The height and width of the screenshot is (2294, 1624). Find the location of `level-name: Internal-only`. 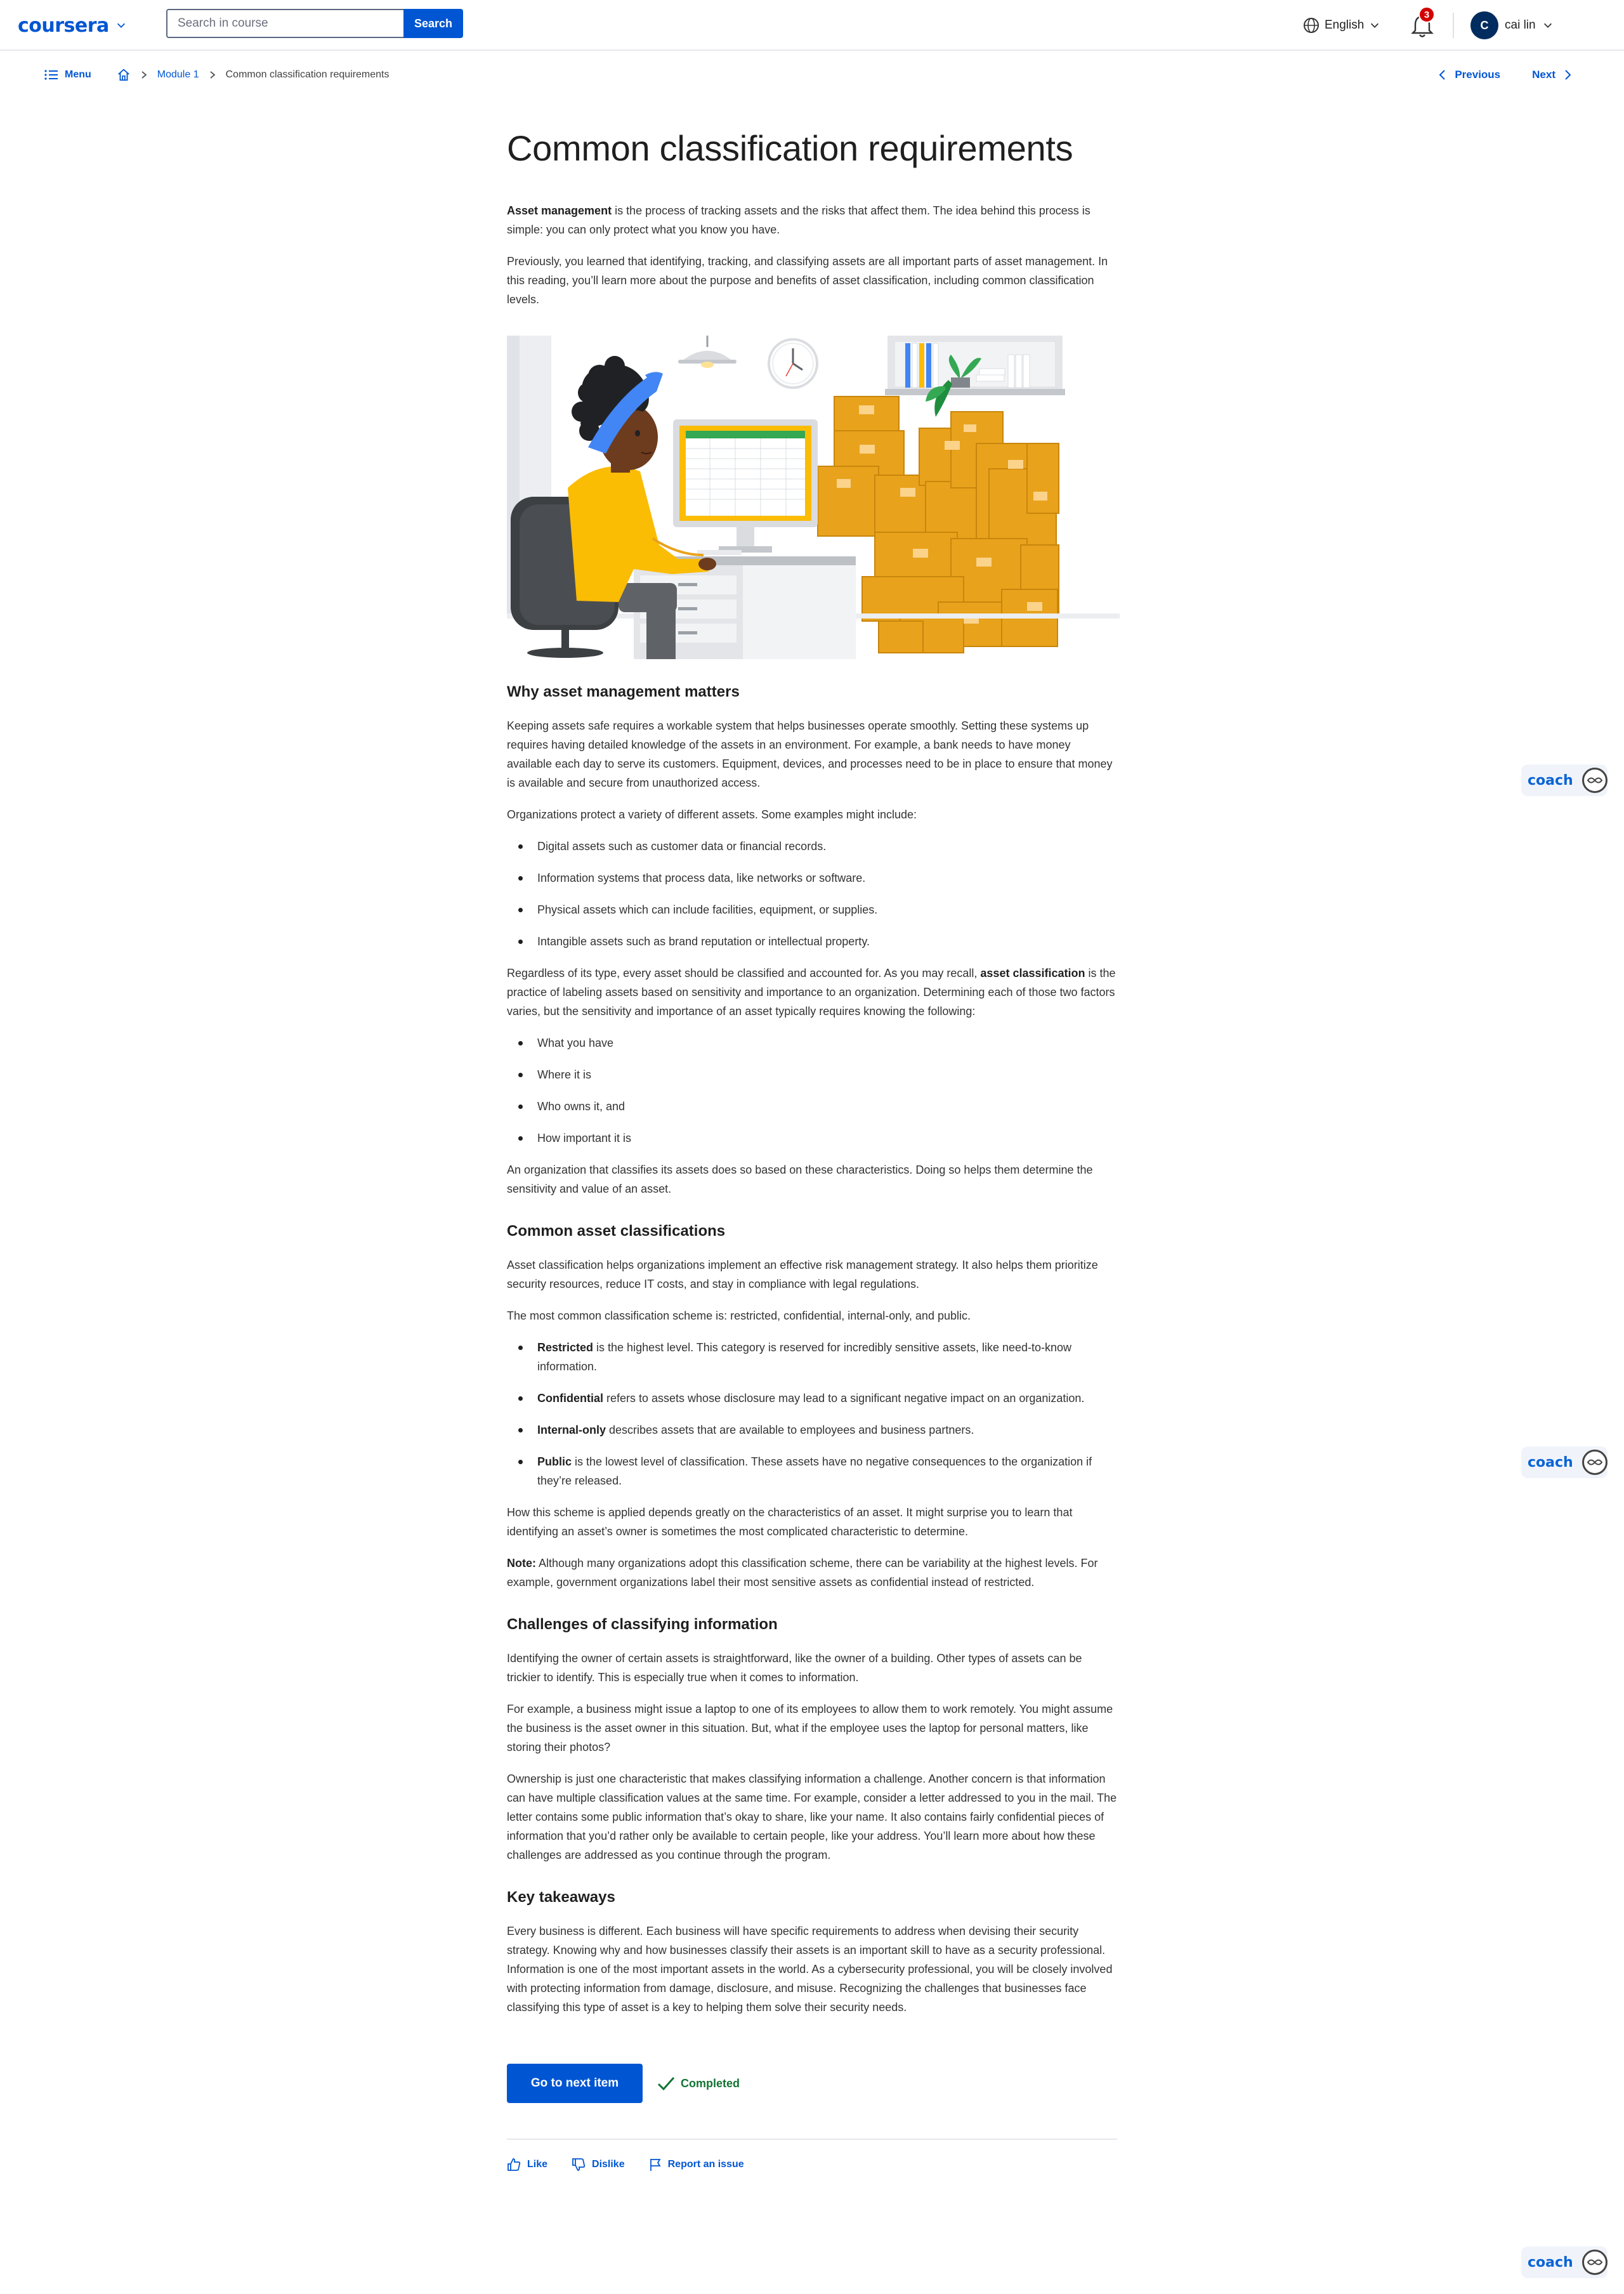

level-name: Internal-only is located at coordinates (571, 1431).